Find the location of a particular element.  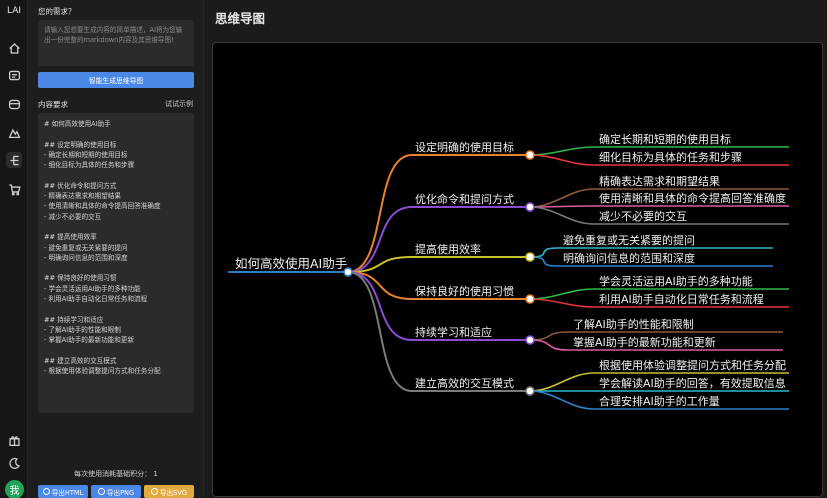

markdown-line: ## 持续学习和适应 is located at coordinates (74, 319).